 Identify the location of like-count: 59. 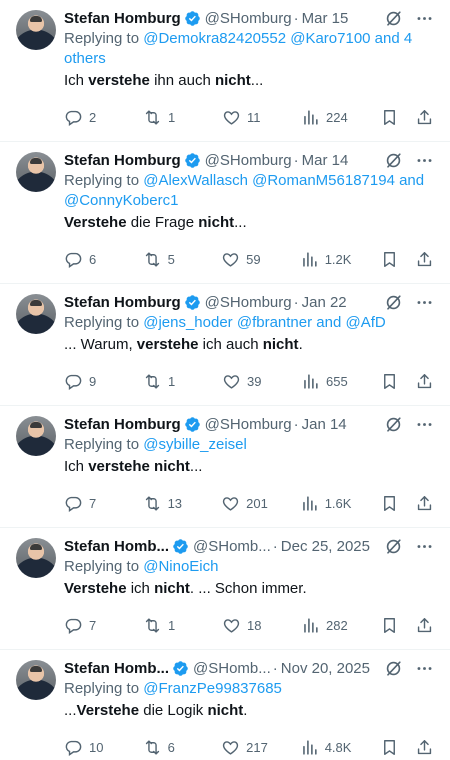
(253, 259).